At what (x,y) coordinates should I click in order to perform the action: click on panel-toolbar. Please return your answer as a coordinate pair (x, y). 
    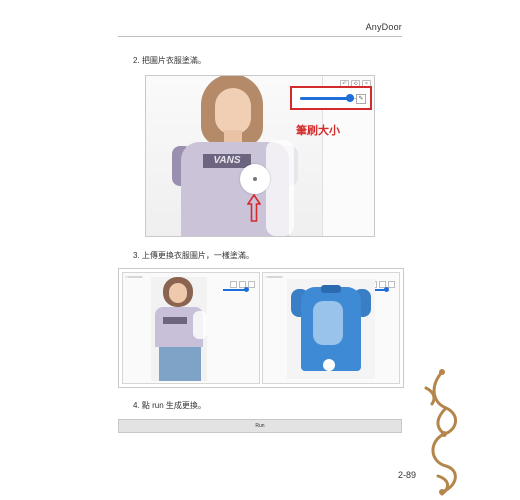
    Looking at the image, I should click on (242, 284).